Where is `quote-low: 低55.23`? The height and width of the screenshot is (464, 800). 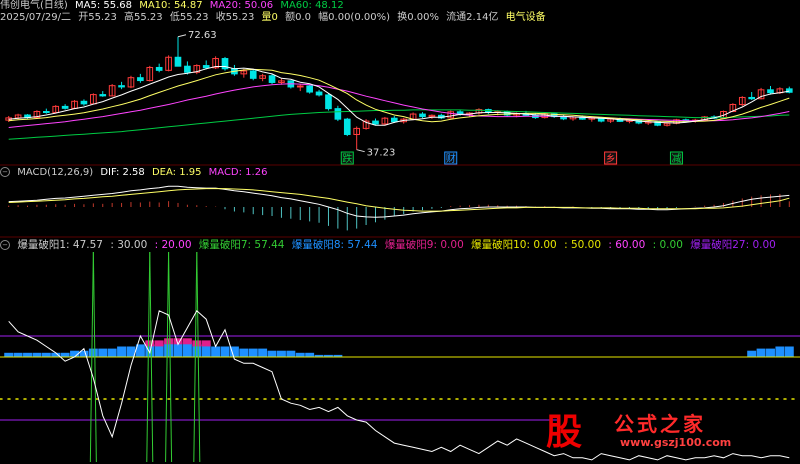
quote-low: 低55.23 is located at coordinates (189, 17).